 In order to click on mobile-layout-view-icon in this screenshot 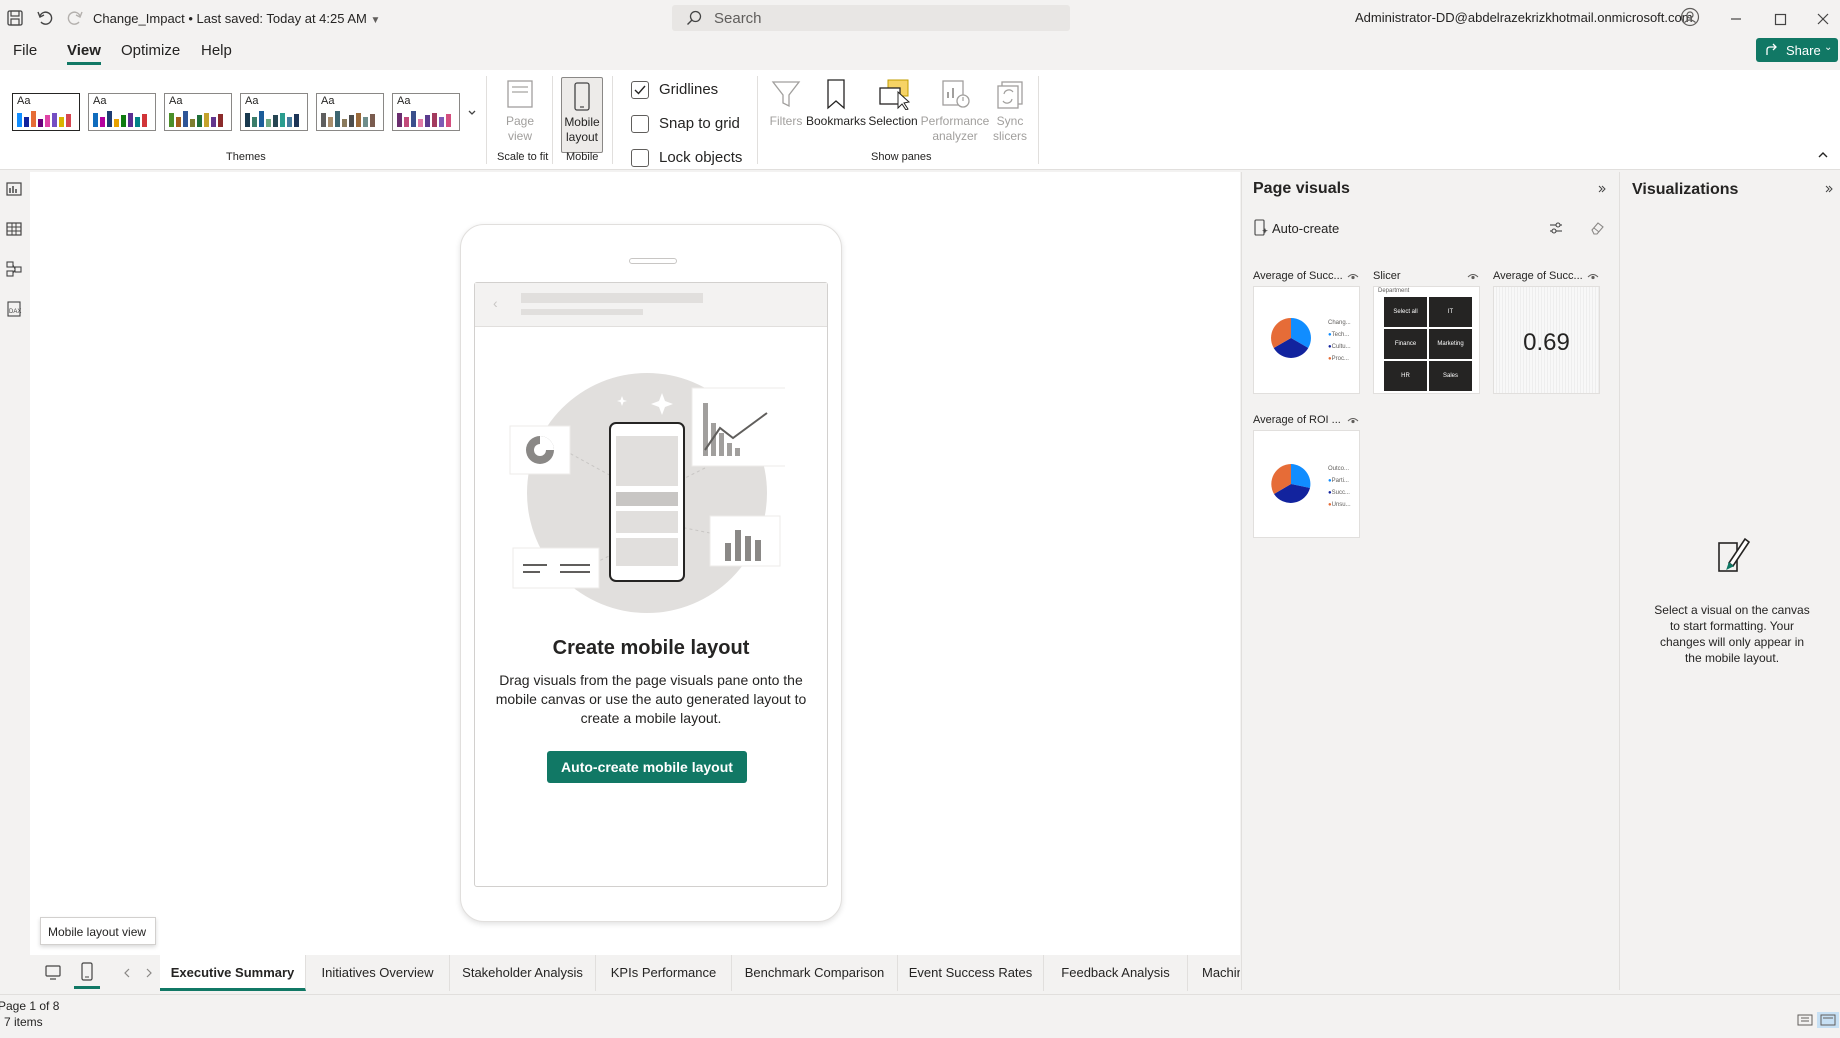, I will do `click(87, 975)`.